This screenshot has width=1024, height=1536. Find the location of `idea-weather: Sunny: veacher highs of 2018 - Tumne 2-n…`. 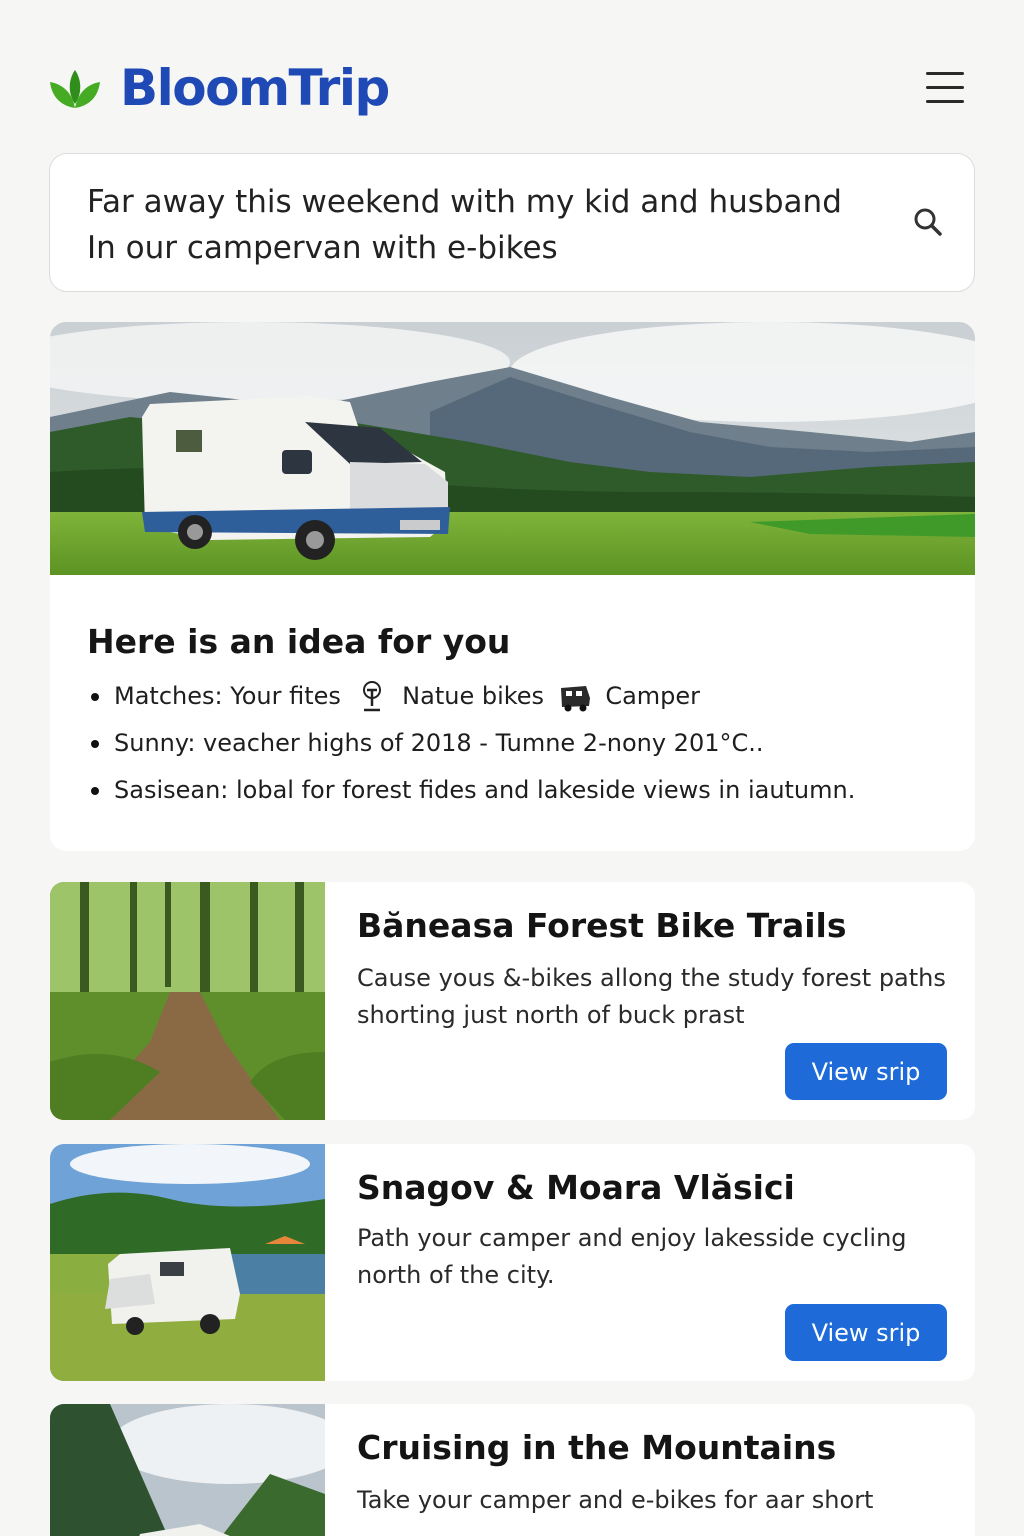

idea-weather: Sunny: veacher highs of 2018 - Tumne 2-n… is located at coordinates (471, 749).